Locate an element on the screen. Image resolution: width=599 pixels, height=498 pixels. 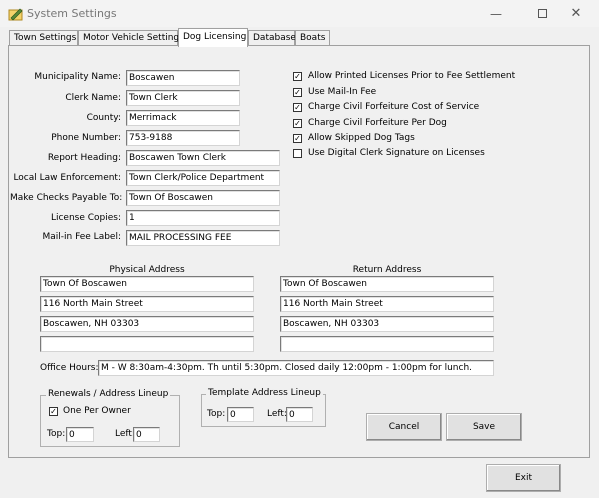
phone-number-label: Phone Number: is located at coordinates (86, 138).